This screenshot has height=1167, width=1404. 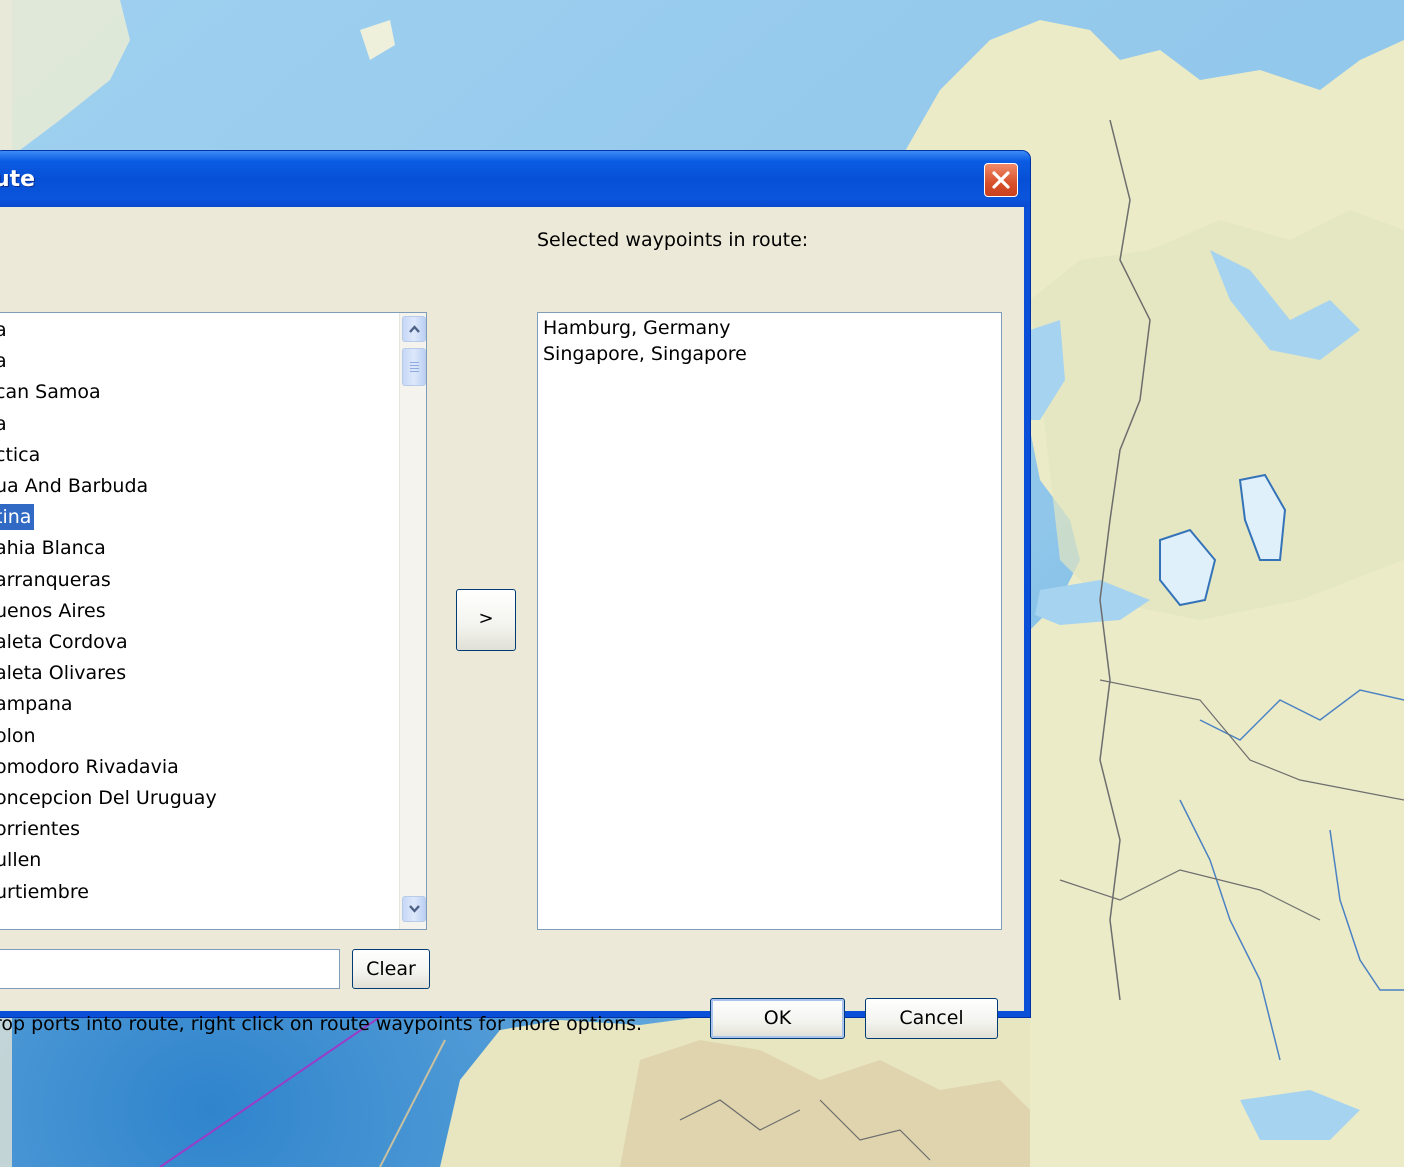 I want to click on port-label: oncepcion Del Uruguay, so click(x=108, y=798).